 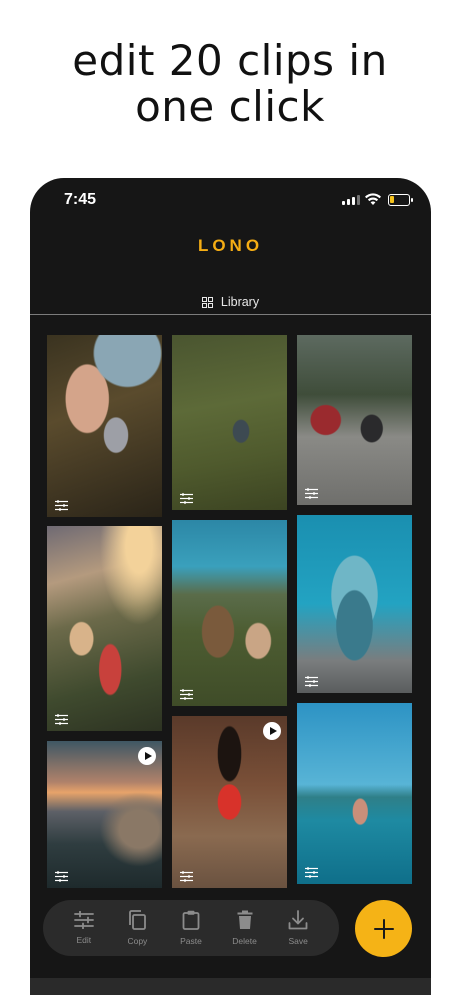 I want to click on delete-button: Delete, so click(x=245, y=928).